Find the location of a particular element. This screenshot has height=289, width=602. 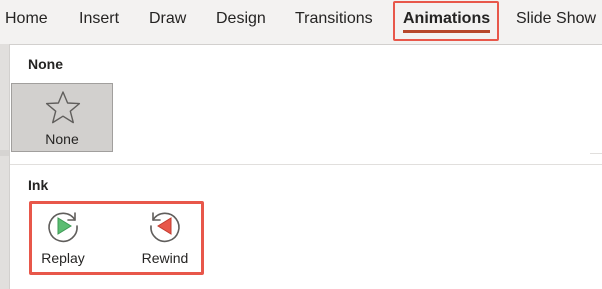

background-band is located at coordinates (4, 153).